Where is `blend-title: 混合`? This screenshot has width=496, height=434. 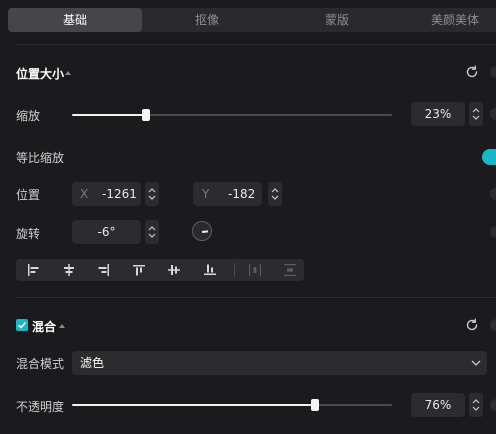
blend-title: 混合 is located at coordinates (44, 327).